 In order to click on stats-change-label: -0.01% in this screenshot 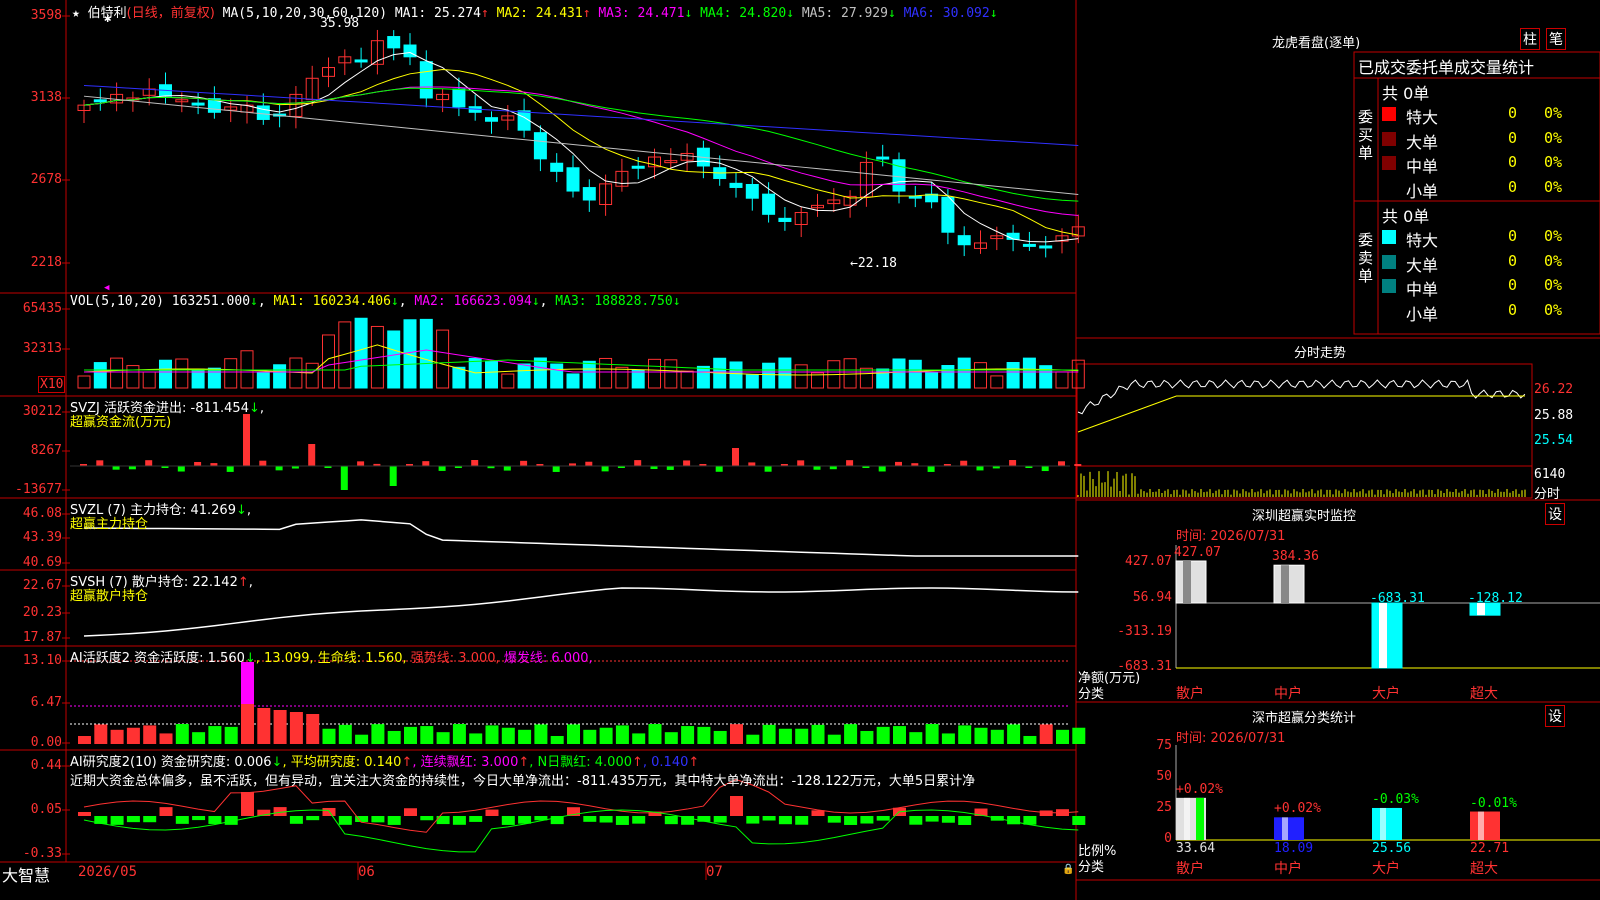, I will do `click(1493, 803)`.